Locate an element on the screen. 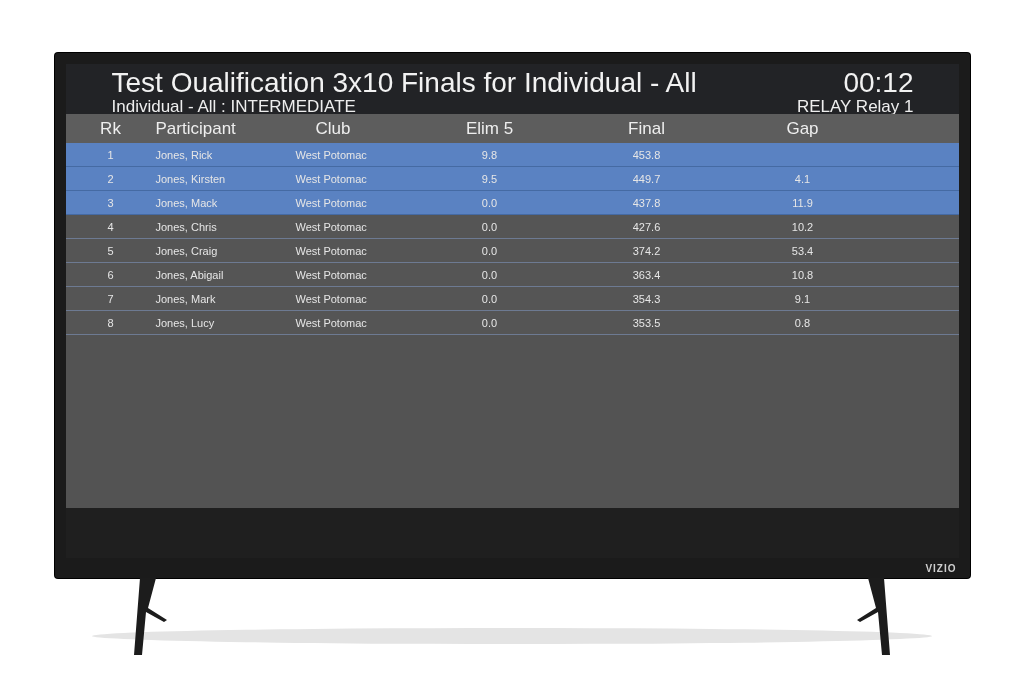 This screenshot has width=1024, height=695. table-cell-text: 1 is located at coordinates (110, 154).